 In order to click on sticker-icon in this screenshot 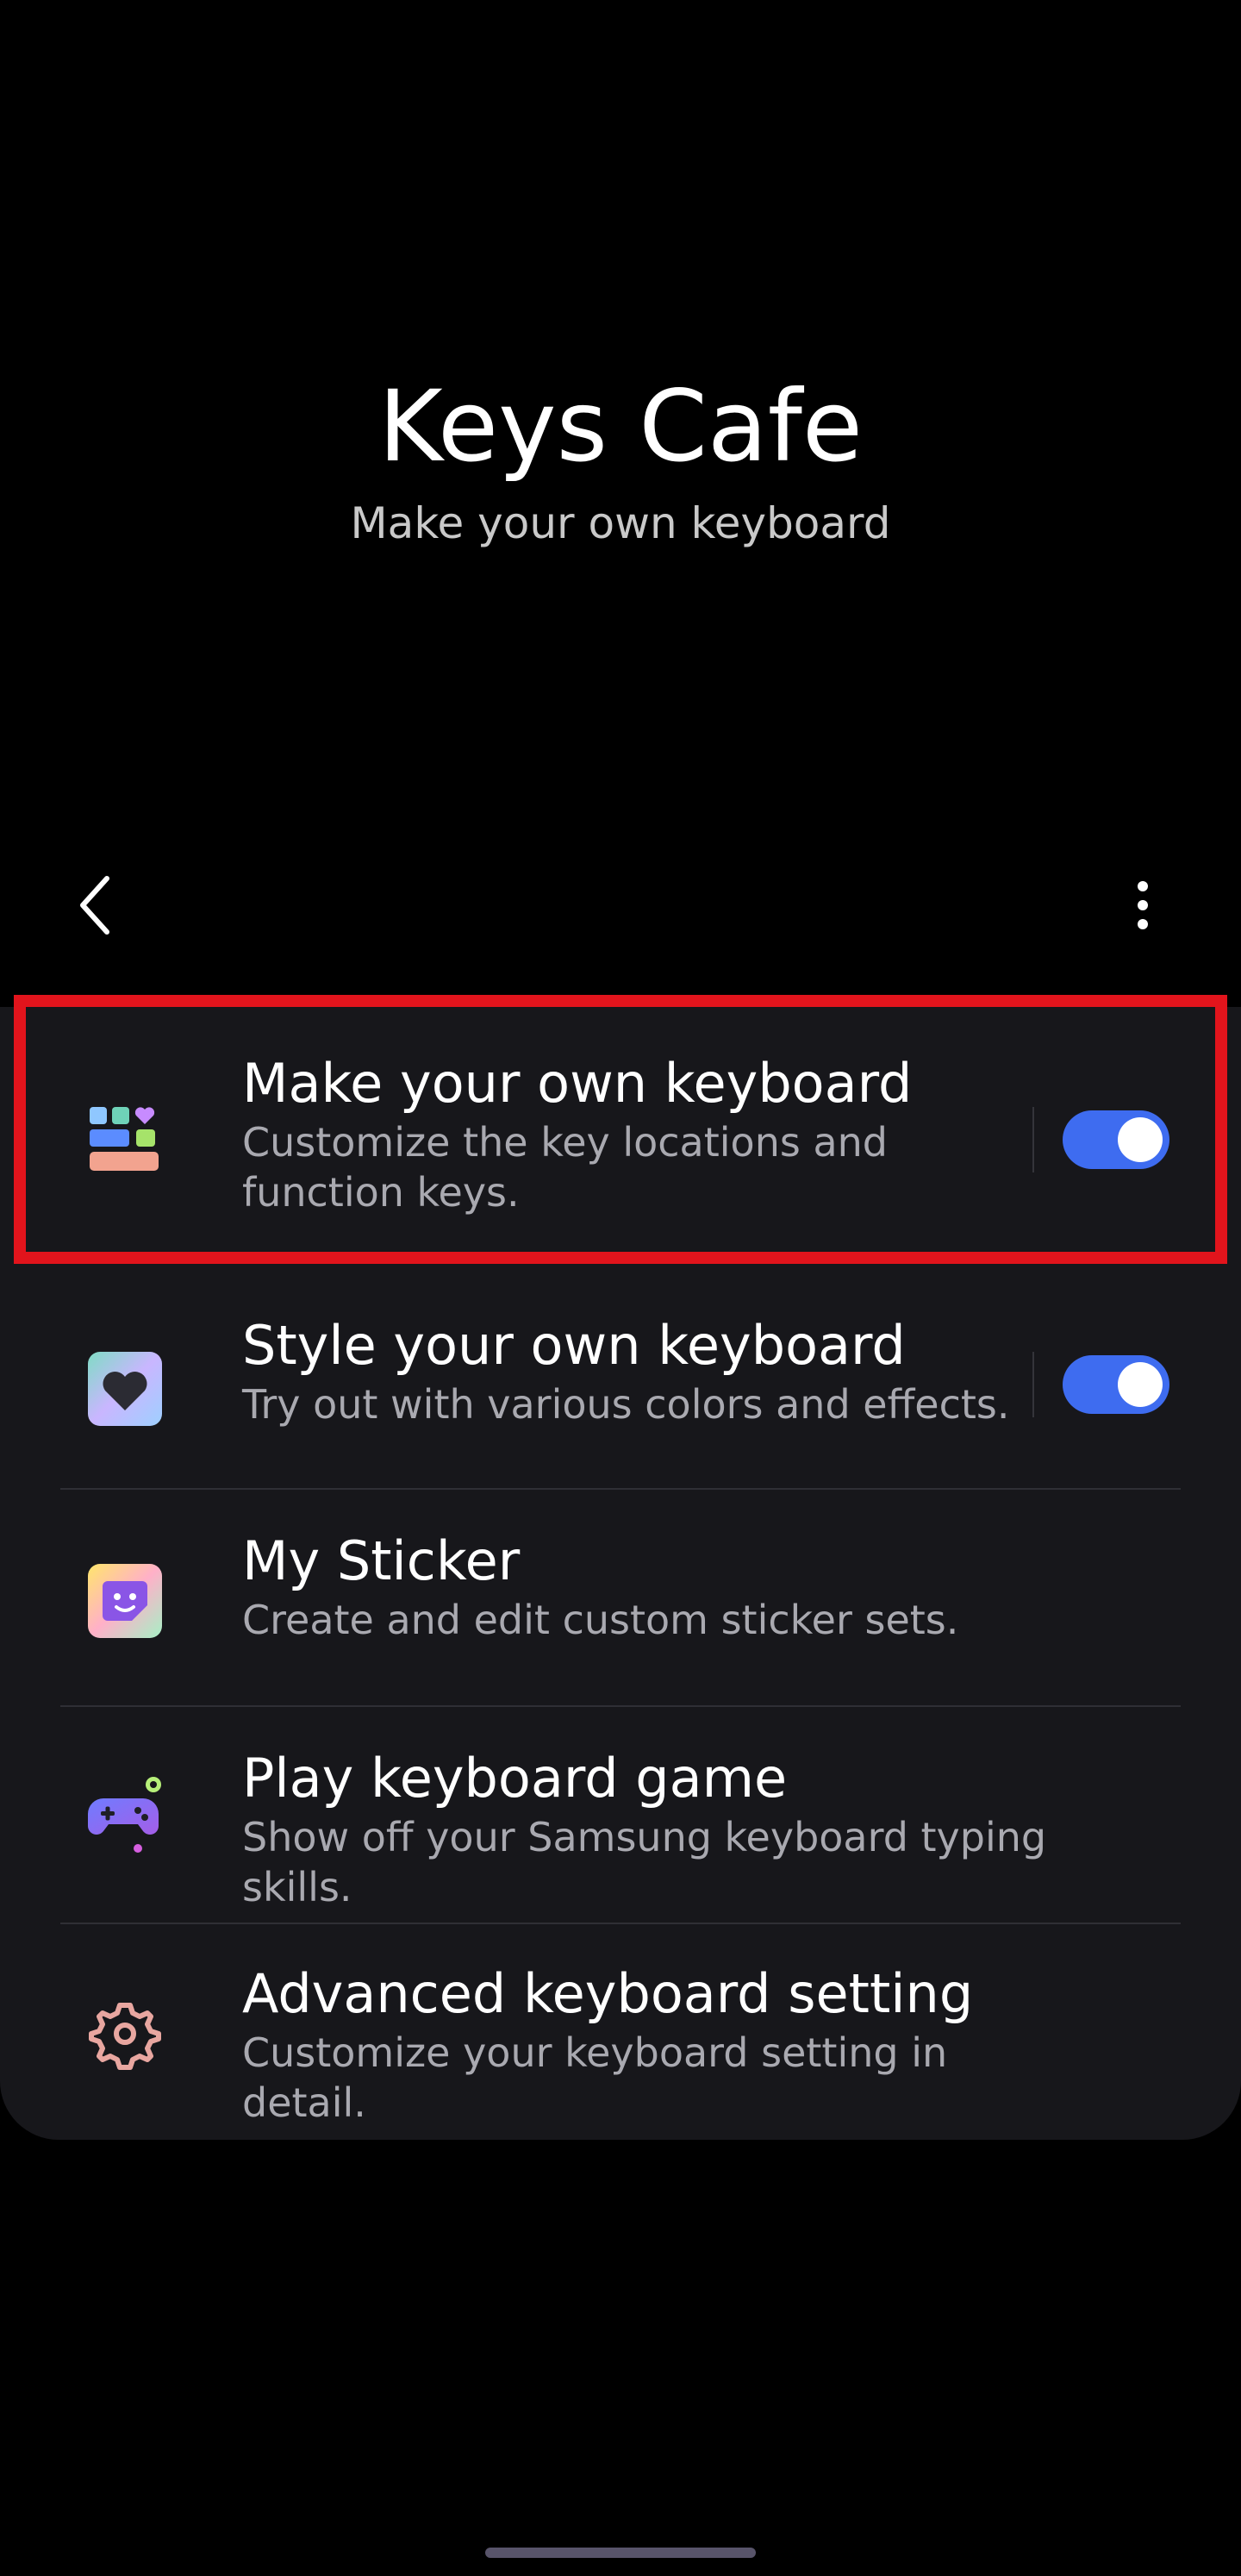, I will do `click(125, 1601)`.